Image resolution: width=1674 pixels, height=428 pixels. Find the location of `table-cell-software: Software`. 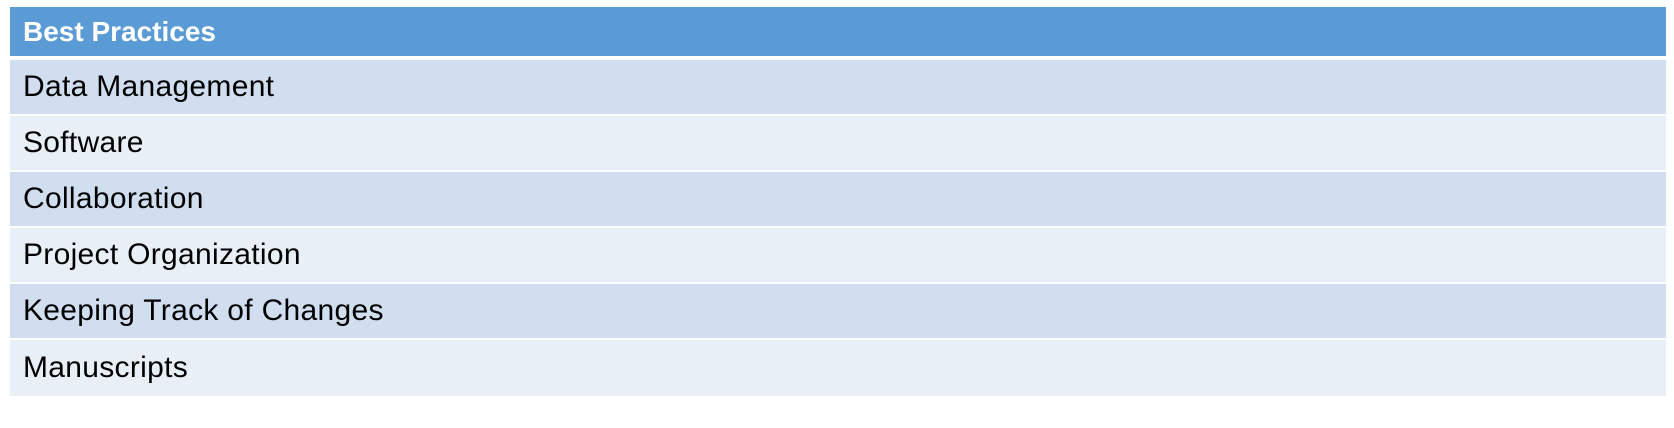

table-cell-software: Software is located at coordinates (83, 142).